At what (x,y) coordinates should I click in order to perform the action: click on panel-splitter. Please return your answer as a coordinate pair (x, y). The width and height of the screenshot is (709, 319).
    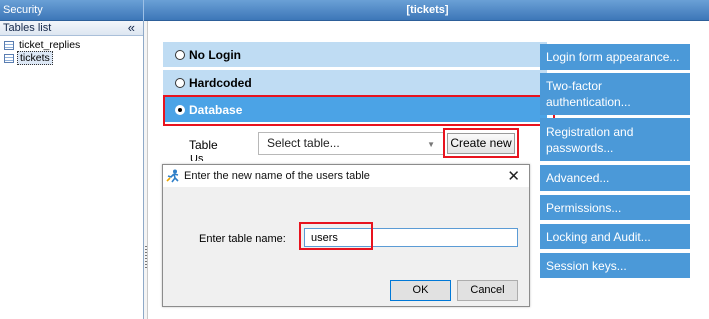
    Looking at the image, I should click on (146, 170).